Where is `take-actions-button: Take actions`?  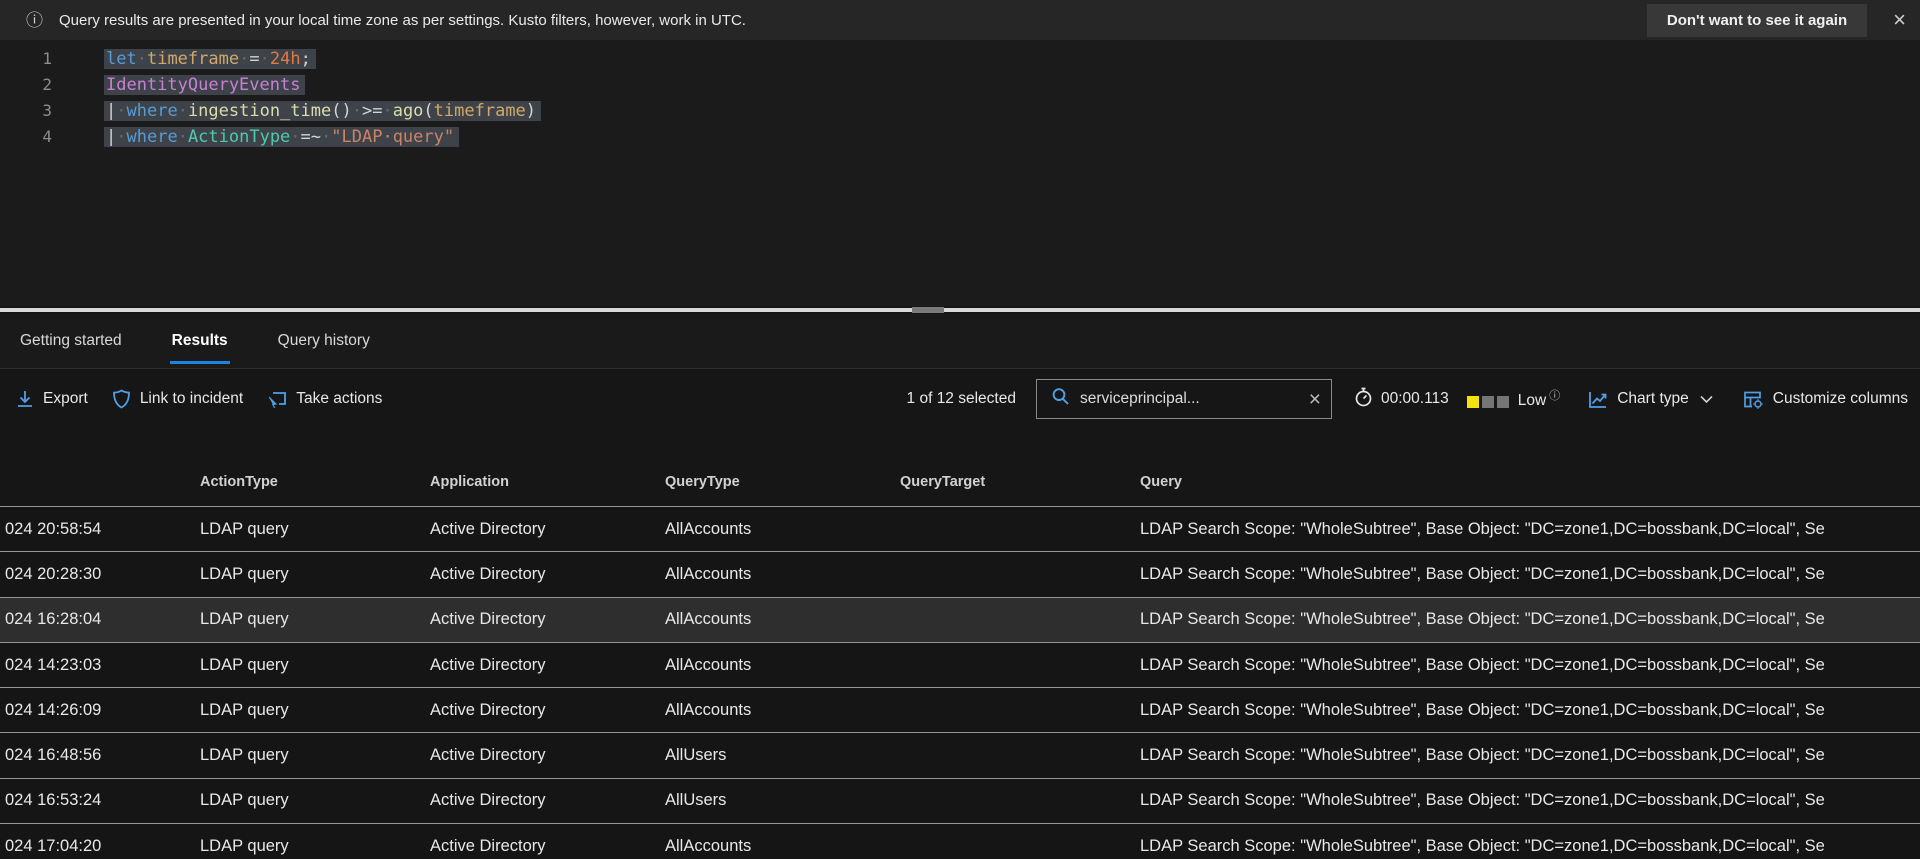 take-actions-button: Take actions is located at coordinates (324, 399).